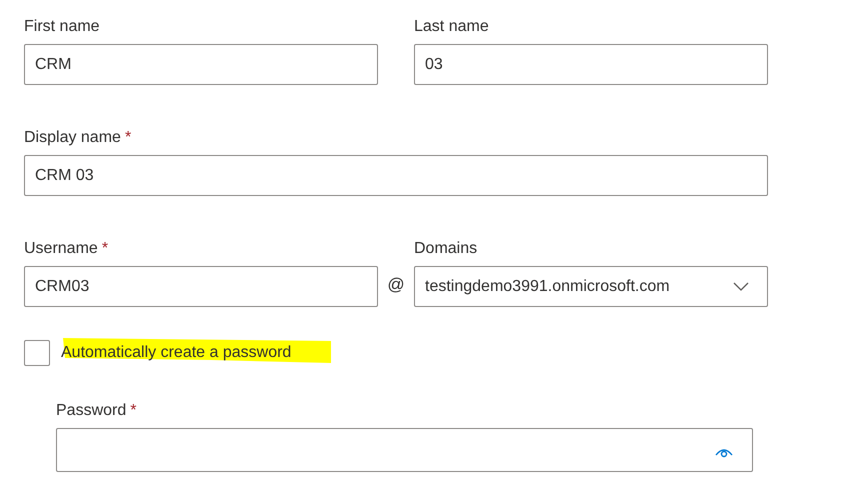 The width and height of the screenshot is (850, 481). I want to click on input-field: 03, so click(591, 64).